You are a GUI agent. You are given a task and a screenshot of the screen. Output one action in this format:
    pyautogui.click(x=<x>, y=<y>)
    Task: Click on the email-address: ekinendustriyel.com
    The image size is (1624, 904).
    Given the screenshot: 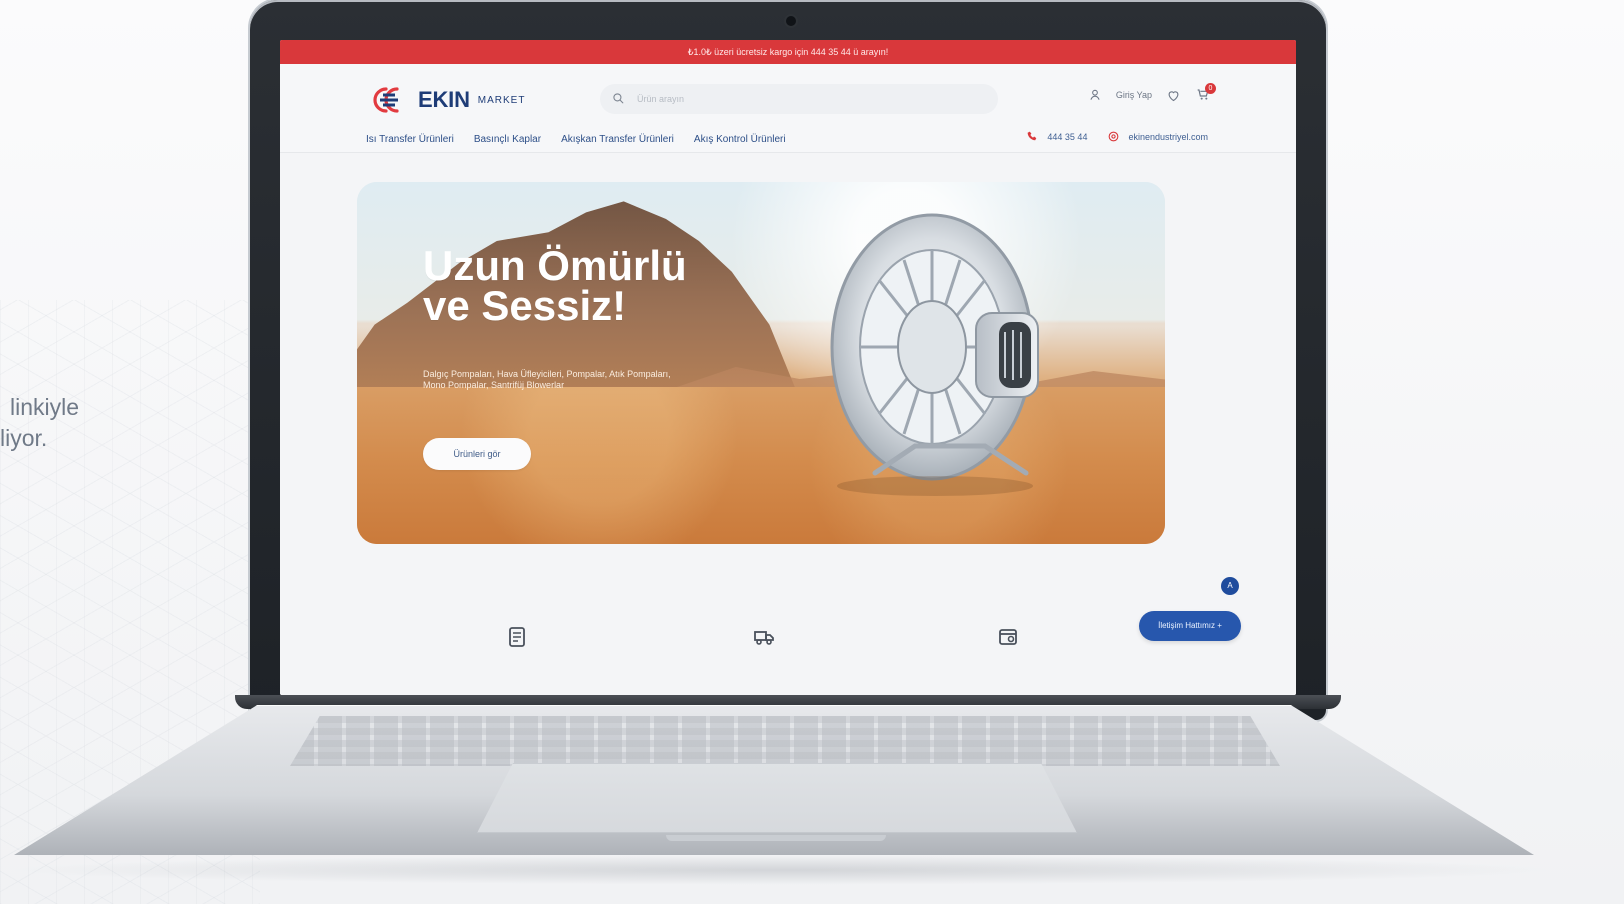 What is the action you would take?
    pyautogui.click(x=1168, y=136)
    